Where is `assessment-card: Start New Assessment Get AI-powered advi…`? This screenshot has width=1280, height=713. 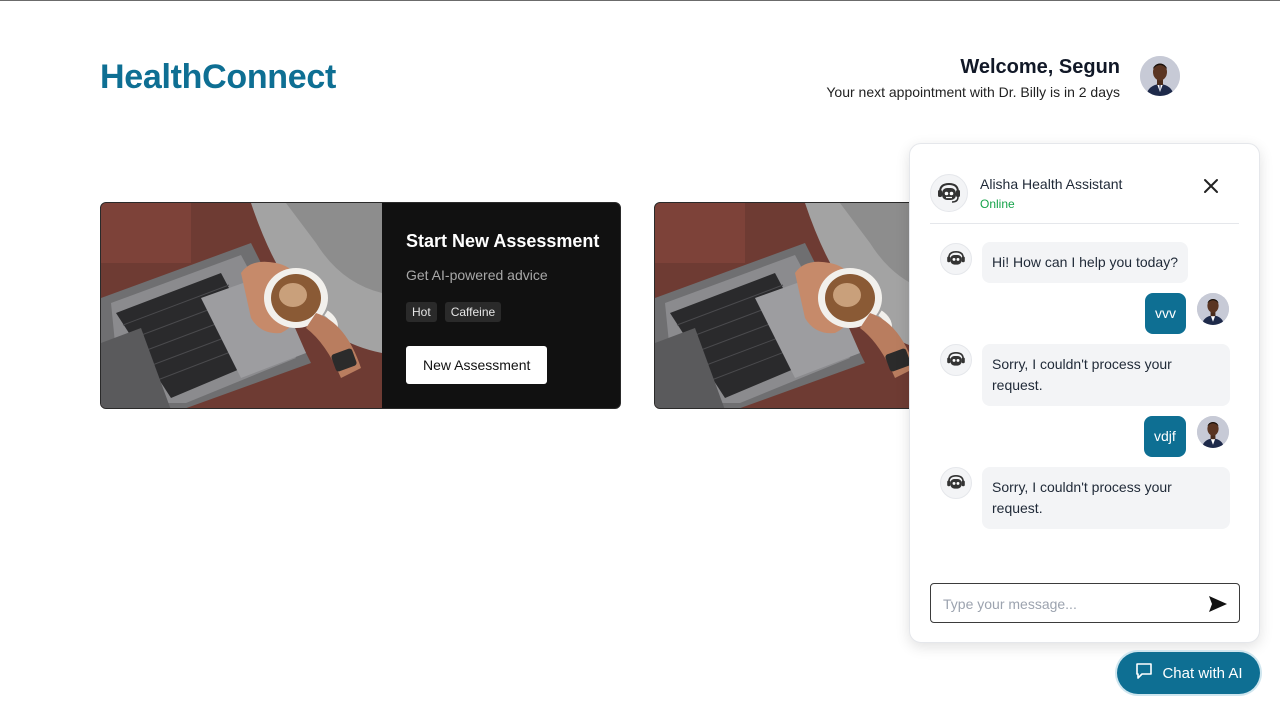 assessment-card: Start New Assessment Get AI-powered advi… is located at coordinates (360, 305).